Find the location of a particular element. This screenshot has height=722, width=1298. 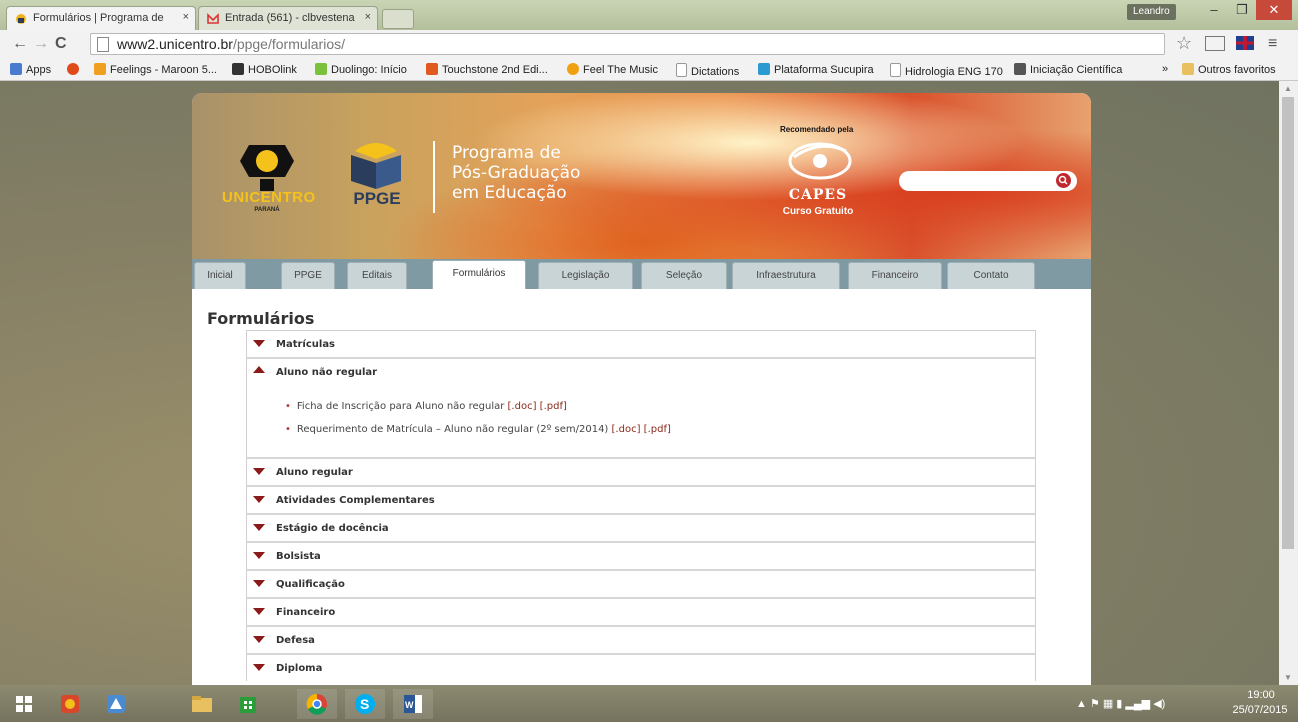

file-explorer-icon is located at coordinates (202, 704).